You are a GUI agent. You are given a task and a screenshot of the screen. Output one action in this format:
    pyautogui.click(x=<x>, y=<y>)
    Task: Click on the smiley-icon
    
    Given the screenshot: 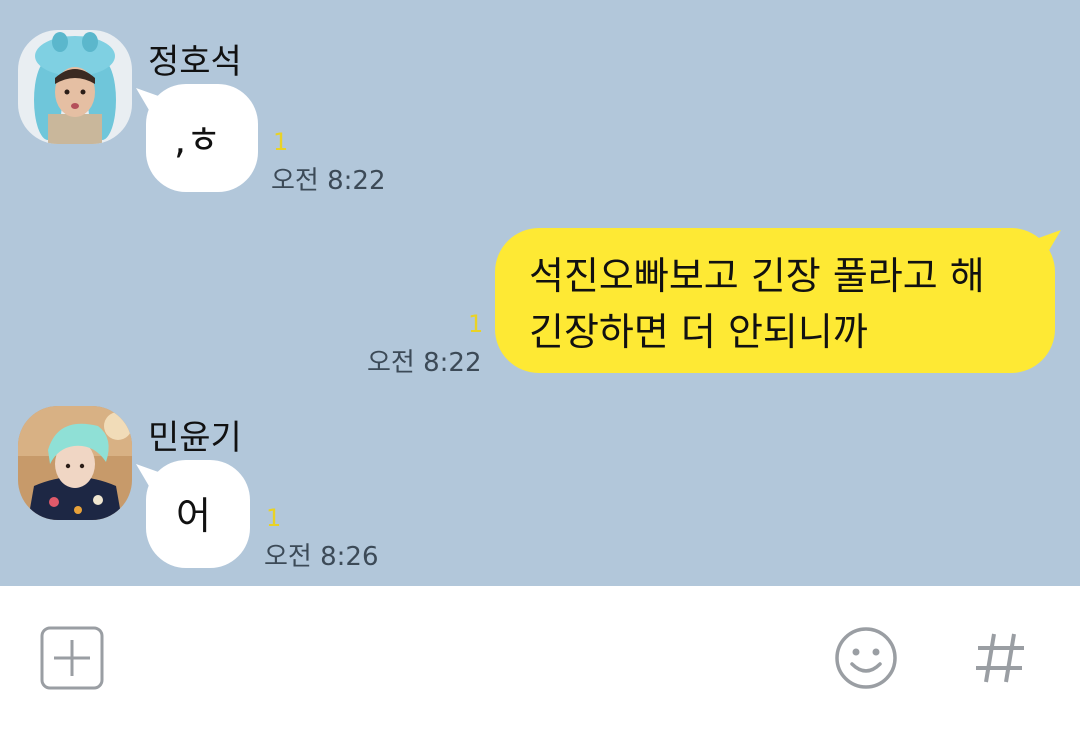 What is the action you would take?
    pyautogui.click(x=866, y=658)
    